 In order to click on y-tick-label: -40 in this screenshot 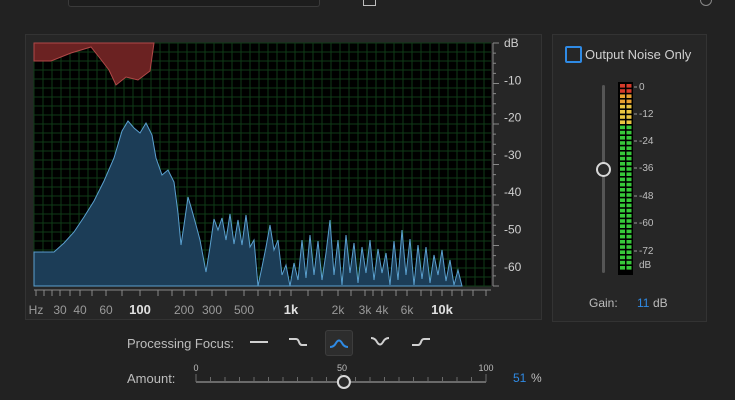, I will do `click(513, 192)`.